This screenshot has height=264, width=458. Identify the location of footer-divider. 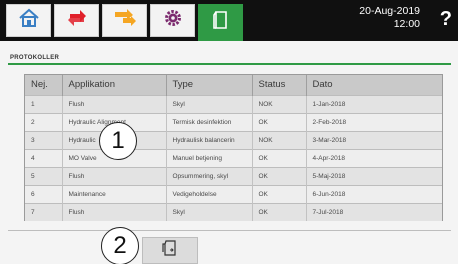
(229, 230).